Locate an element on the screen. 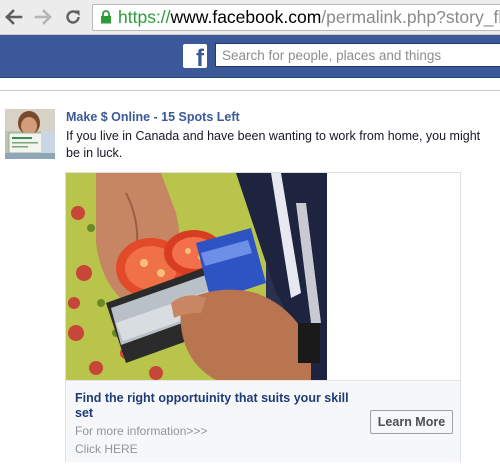 The width and height of the screenshot is (500, 470). forward-arrow-icon is located at coordinates (43, 17).